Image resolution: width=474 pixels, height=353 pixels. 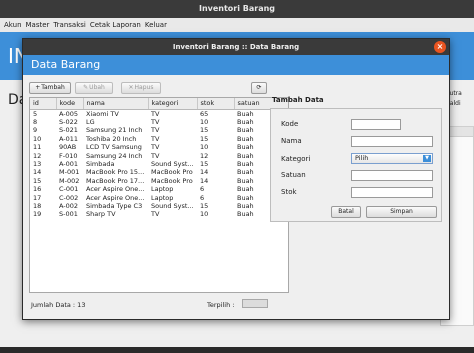 I want to click on cell-nama: LCD TV Samsung, so click(x=114, y=147).